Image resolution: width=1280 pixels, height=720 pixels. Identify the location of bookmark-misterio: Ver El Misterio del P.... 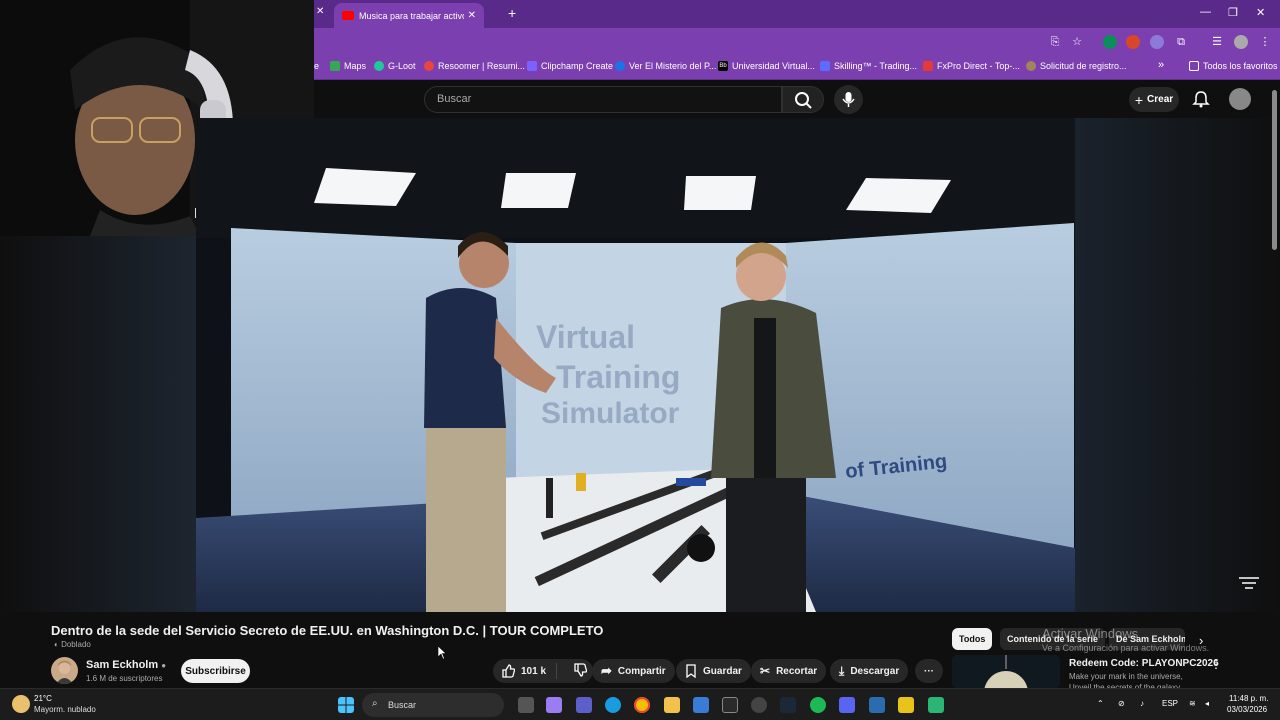
(665, 66).